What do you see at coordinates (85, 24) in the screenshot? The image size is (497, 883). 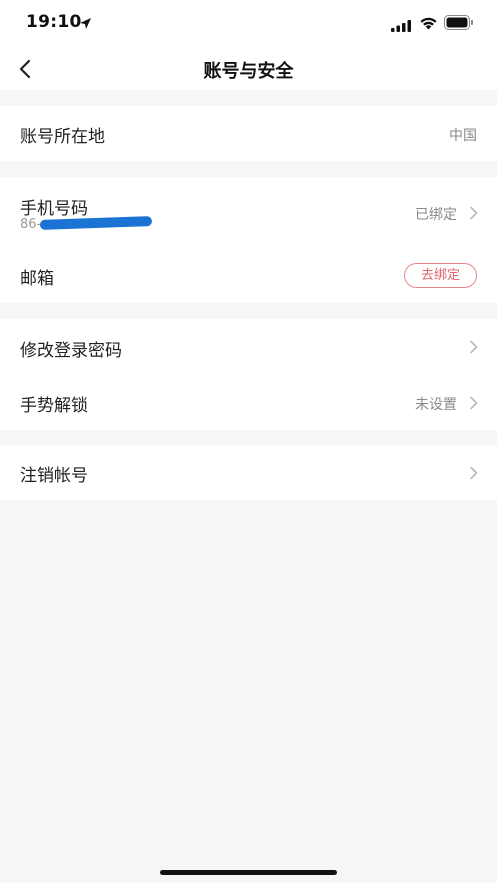 I see `location-arrow-icon` at bounding box center [85, 24].